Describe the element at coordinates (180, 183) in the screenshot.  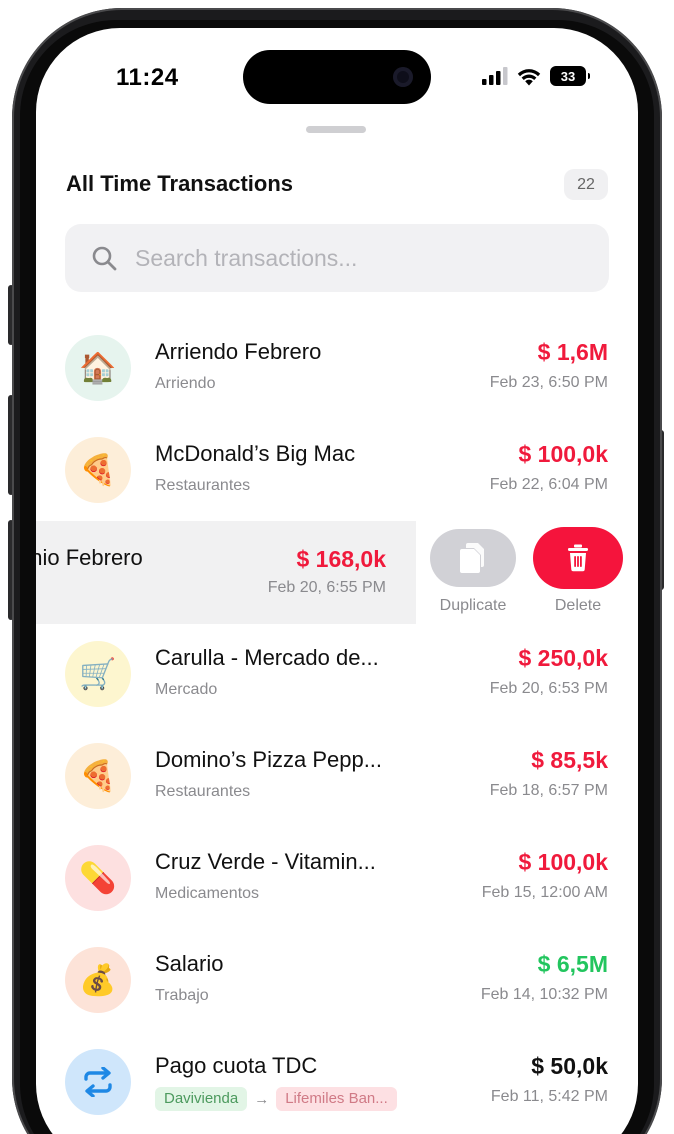
I see `page-title: All Time Transactions` at that location.